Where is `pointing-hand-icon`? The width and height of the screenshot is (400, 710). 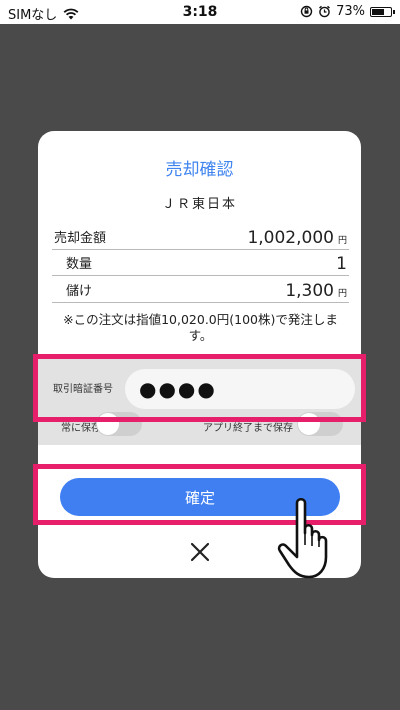 pointing-hand-icon is located at coordinates (302, 538).